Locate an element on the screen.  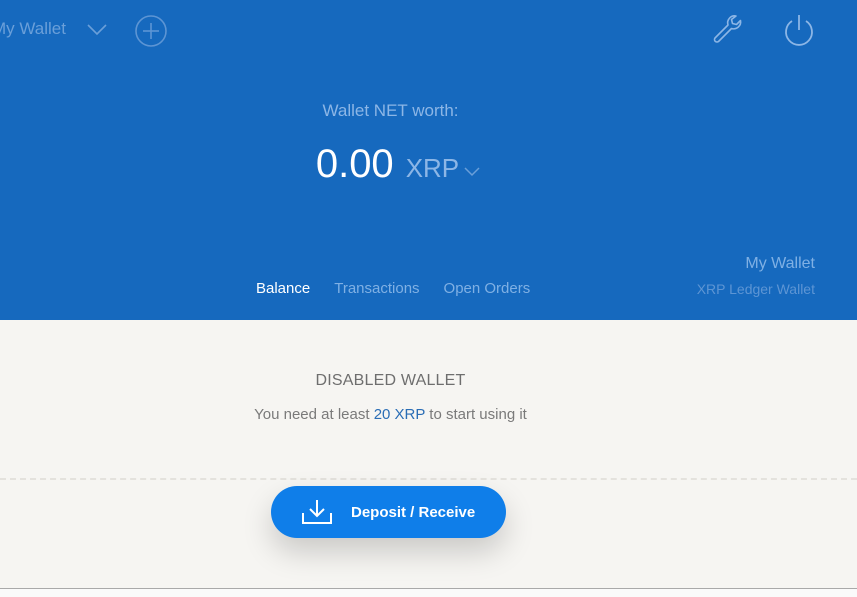
wallet-switcher: My Wallet is located at coordinates (54, 29).